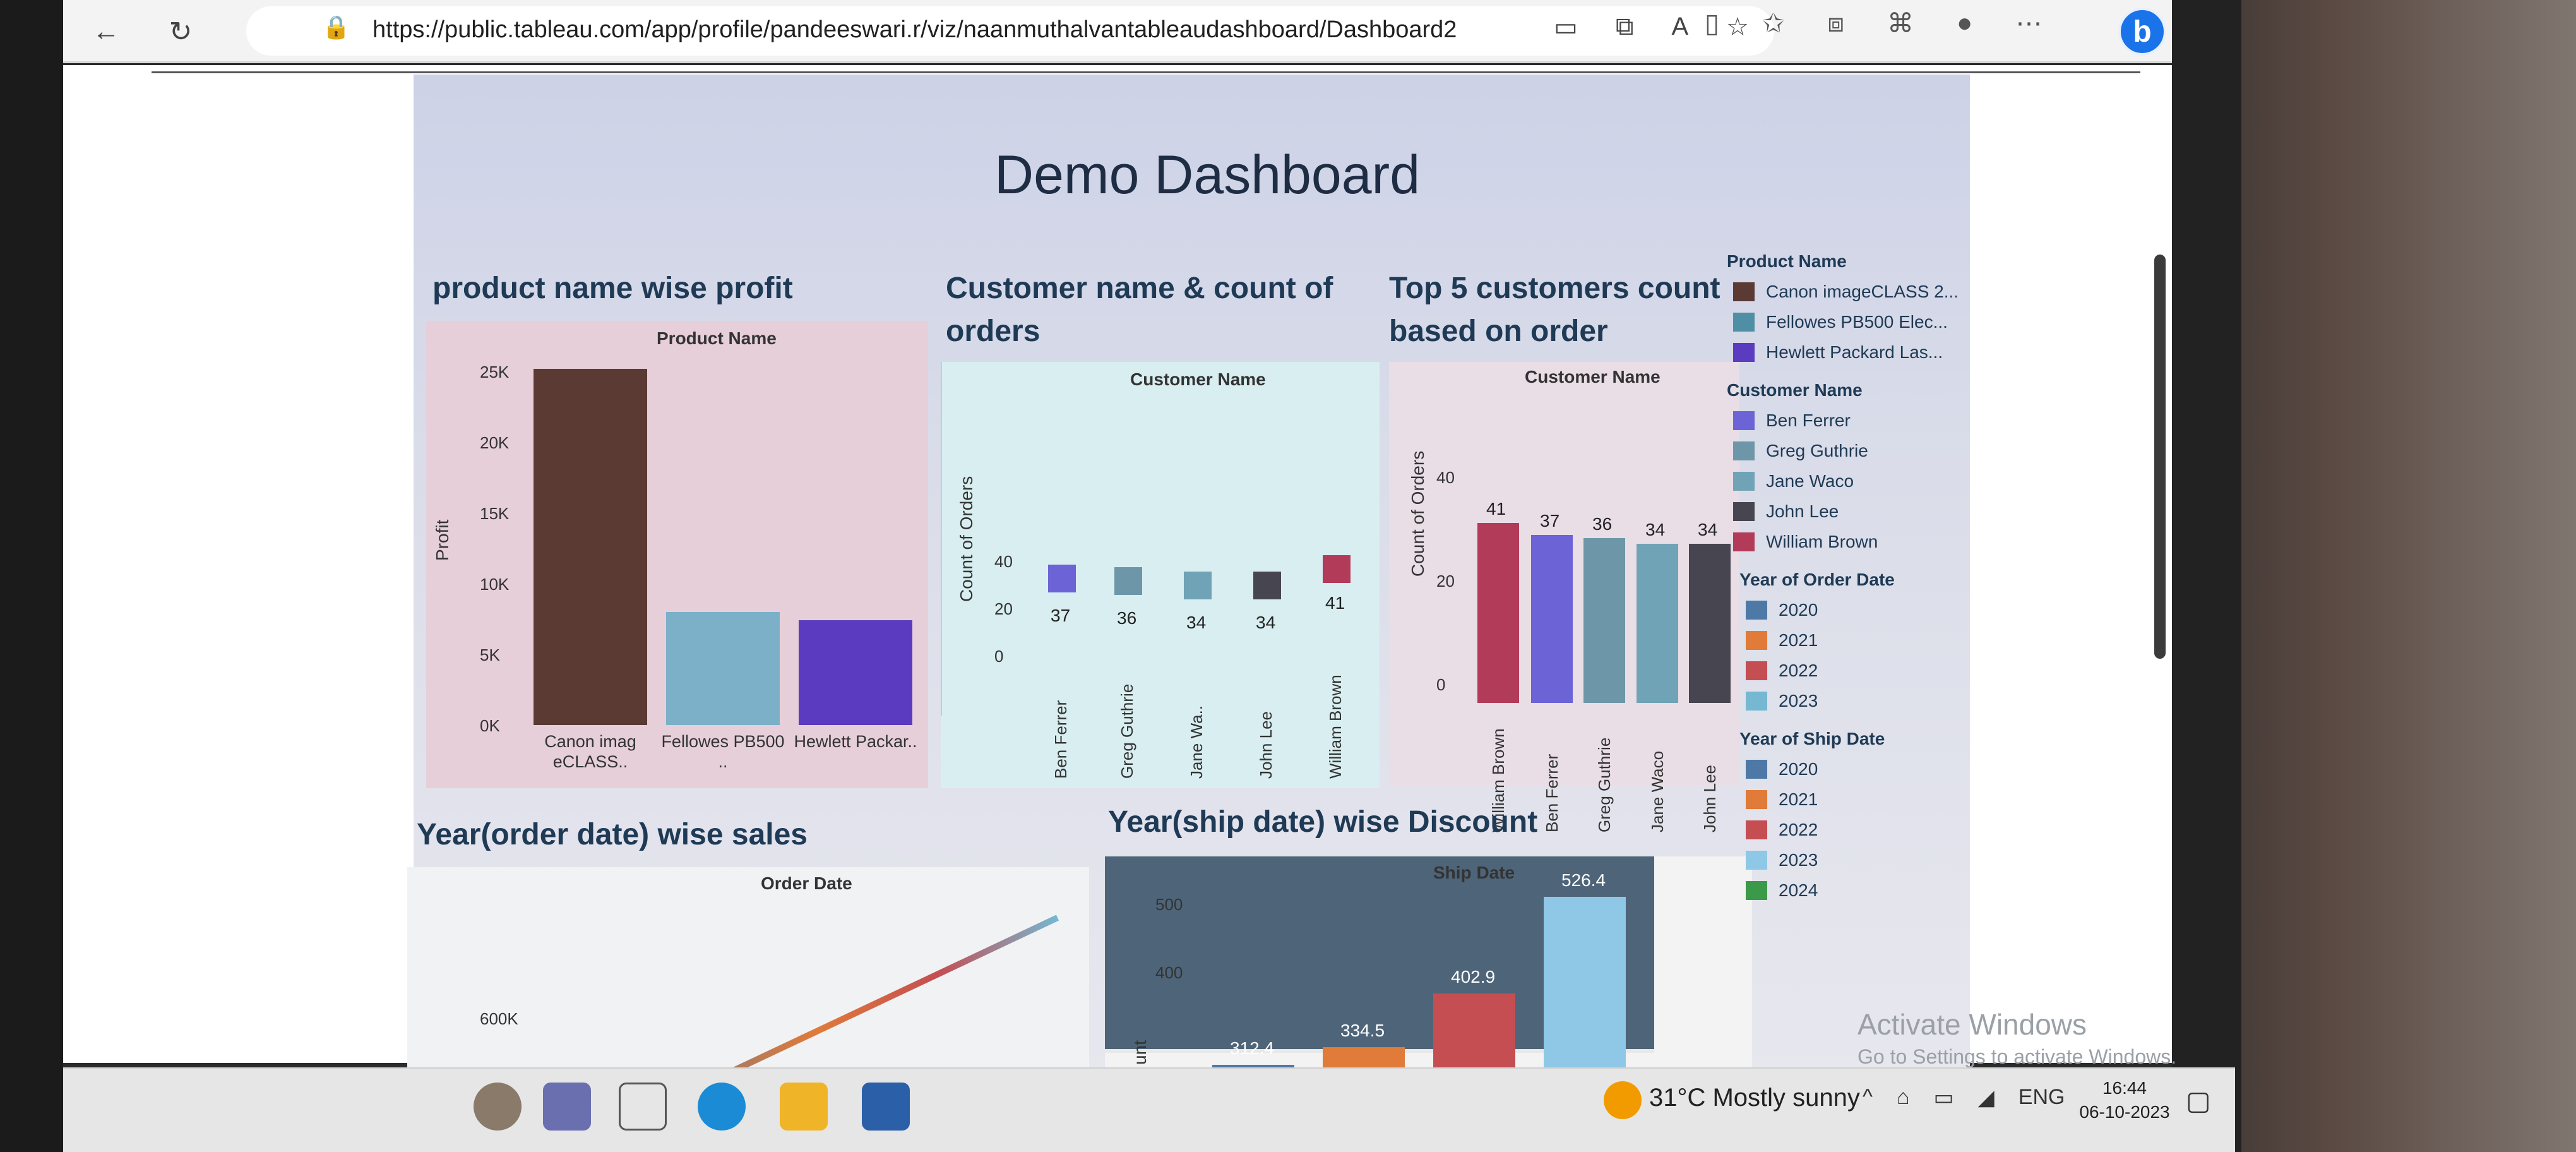 Image resolution: width=2576 pixels, height=1152 pixels. Describe the element at coordinates (2206, 576) in the screenshot. I see `screen-bezel-right` at that location.